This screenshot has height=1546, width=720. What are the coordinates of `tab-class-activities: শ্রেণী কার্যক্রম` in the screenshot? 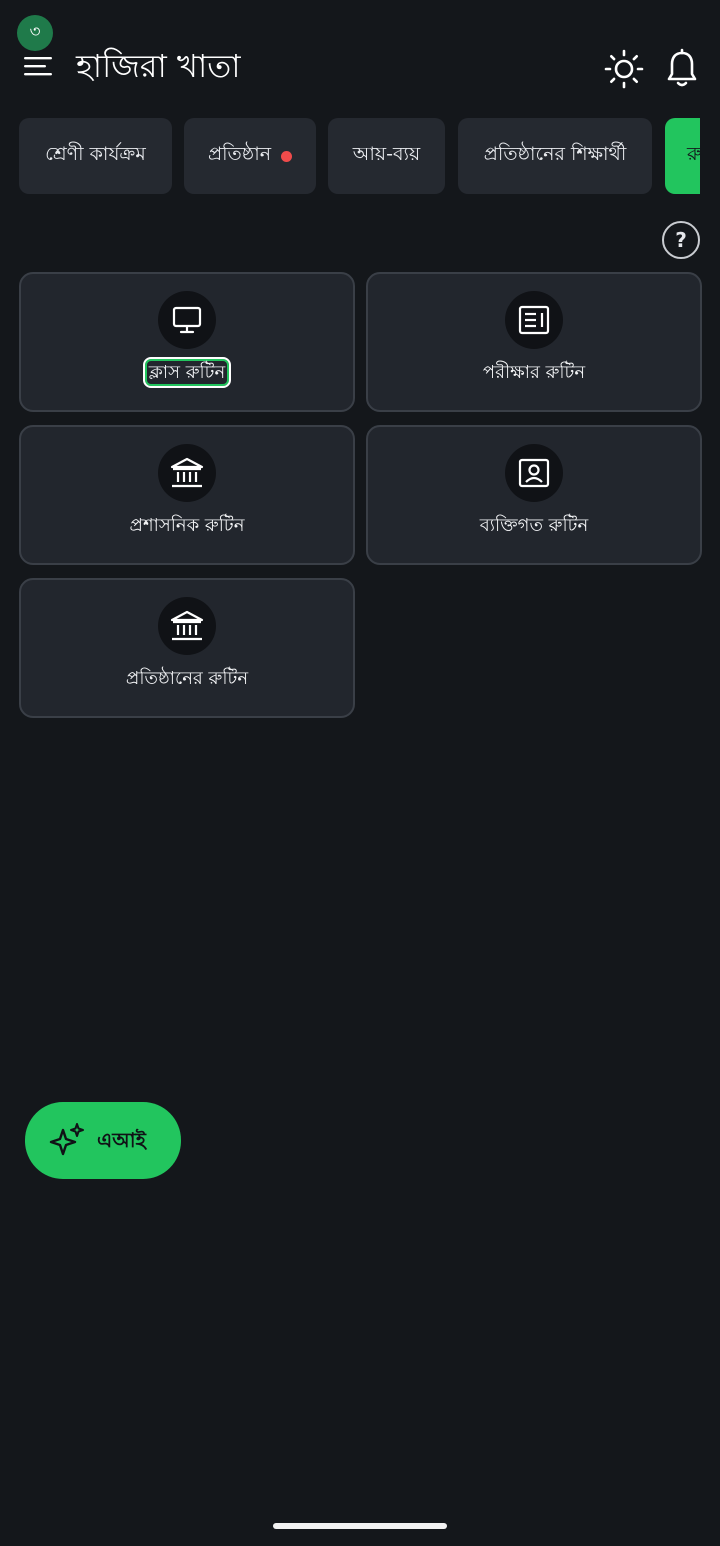 It's located at (95, 156).